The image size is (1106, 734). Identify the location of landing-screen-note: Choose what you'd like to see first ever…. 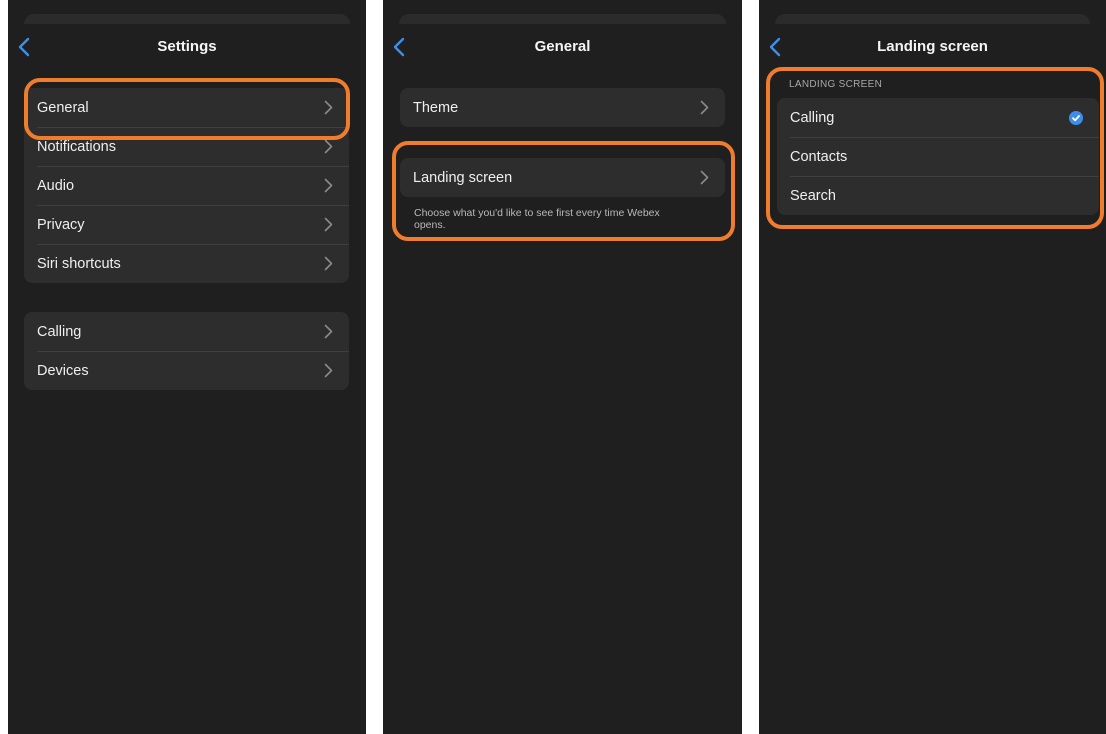
(537, 219).